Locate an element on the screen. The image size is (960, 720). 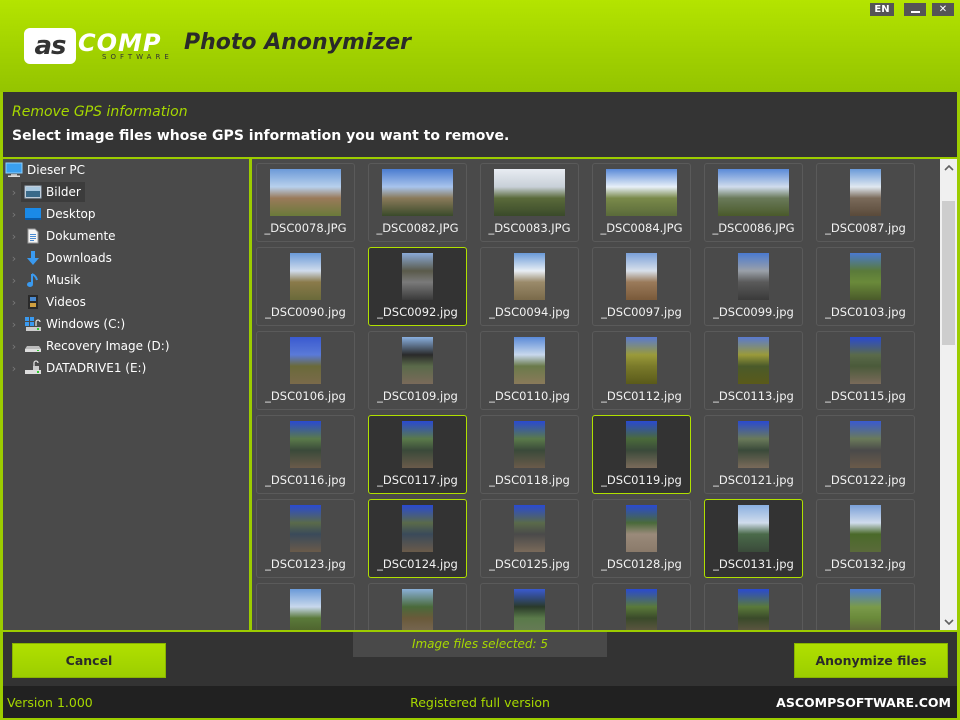
tree-item-label: Desktop is located at coordinates (71, 214).